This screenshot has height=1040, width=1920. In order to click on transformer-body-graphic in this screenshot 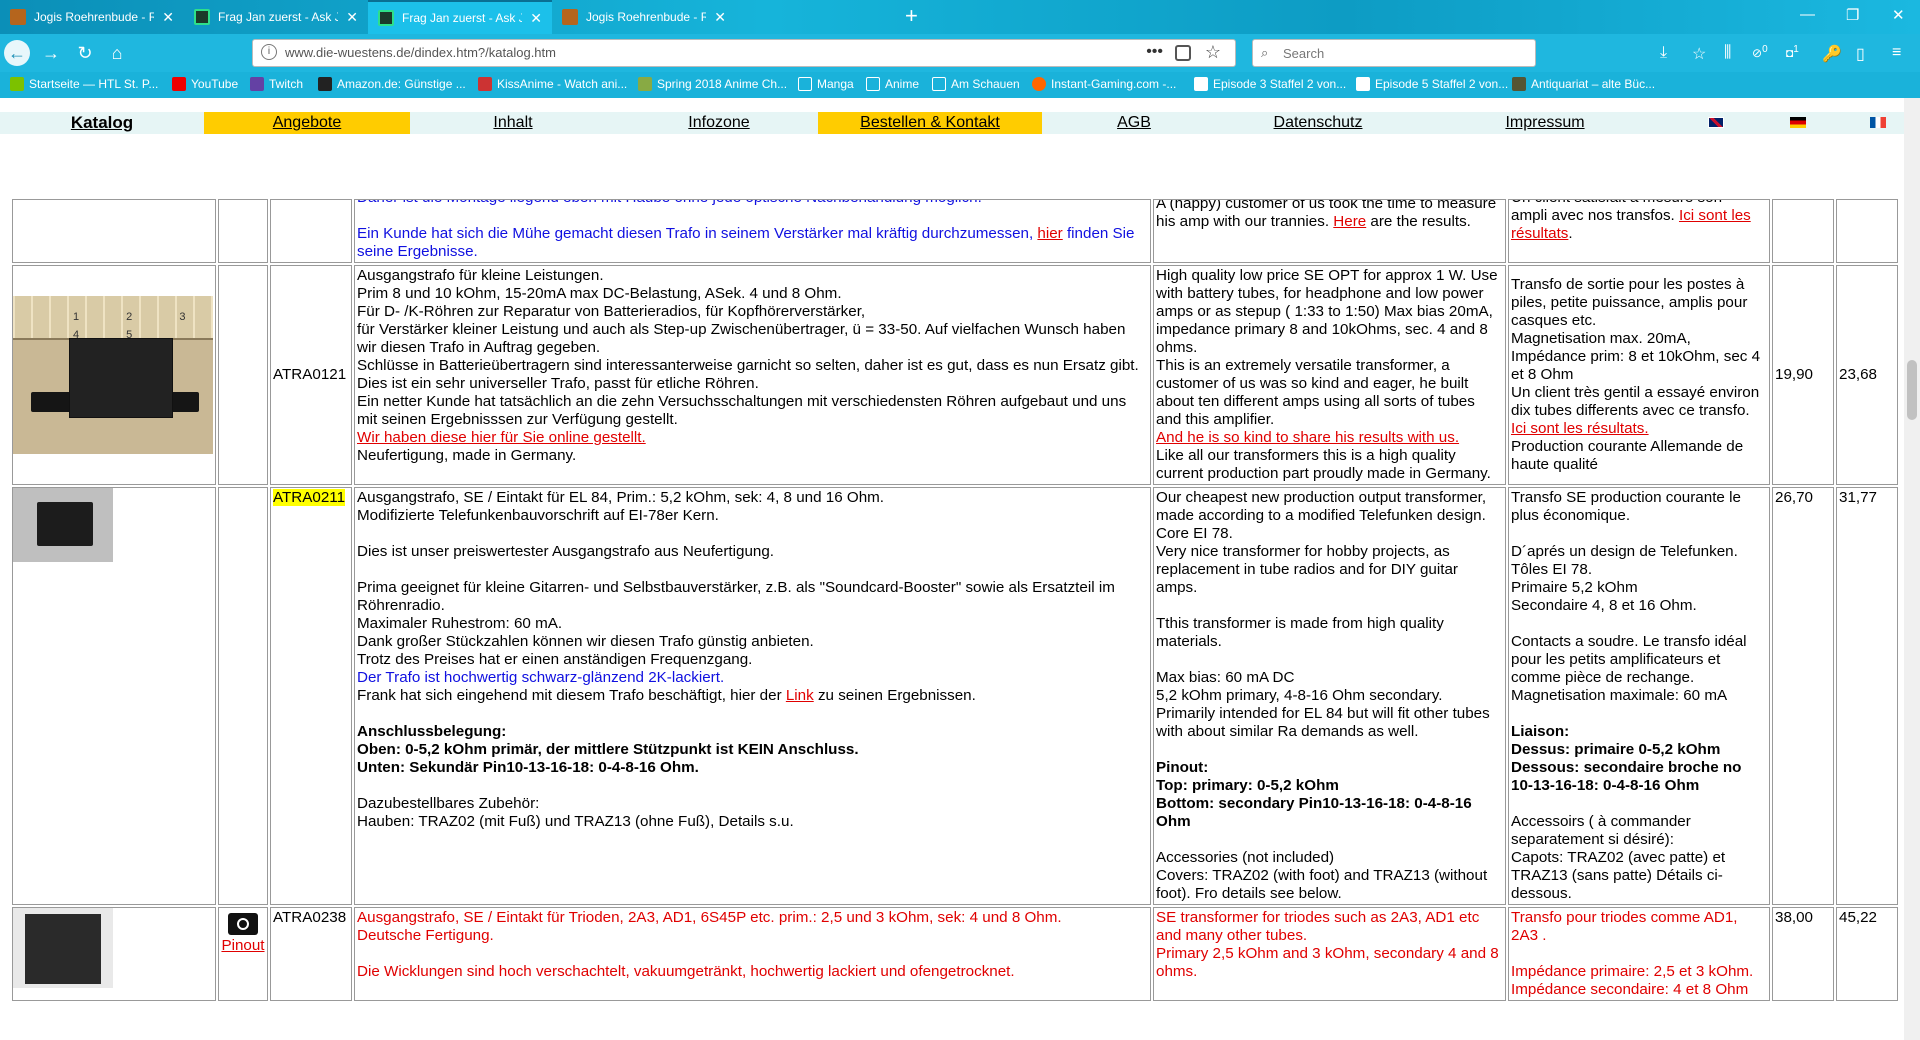, I will do `click(121, 378)`.